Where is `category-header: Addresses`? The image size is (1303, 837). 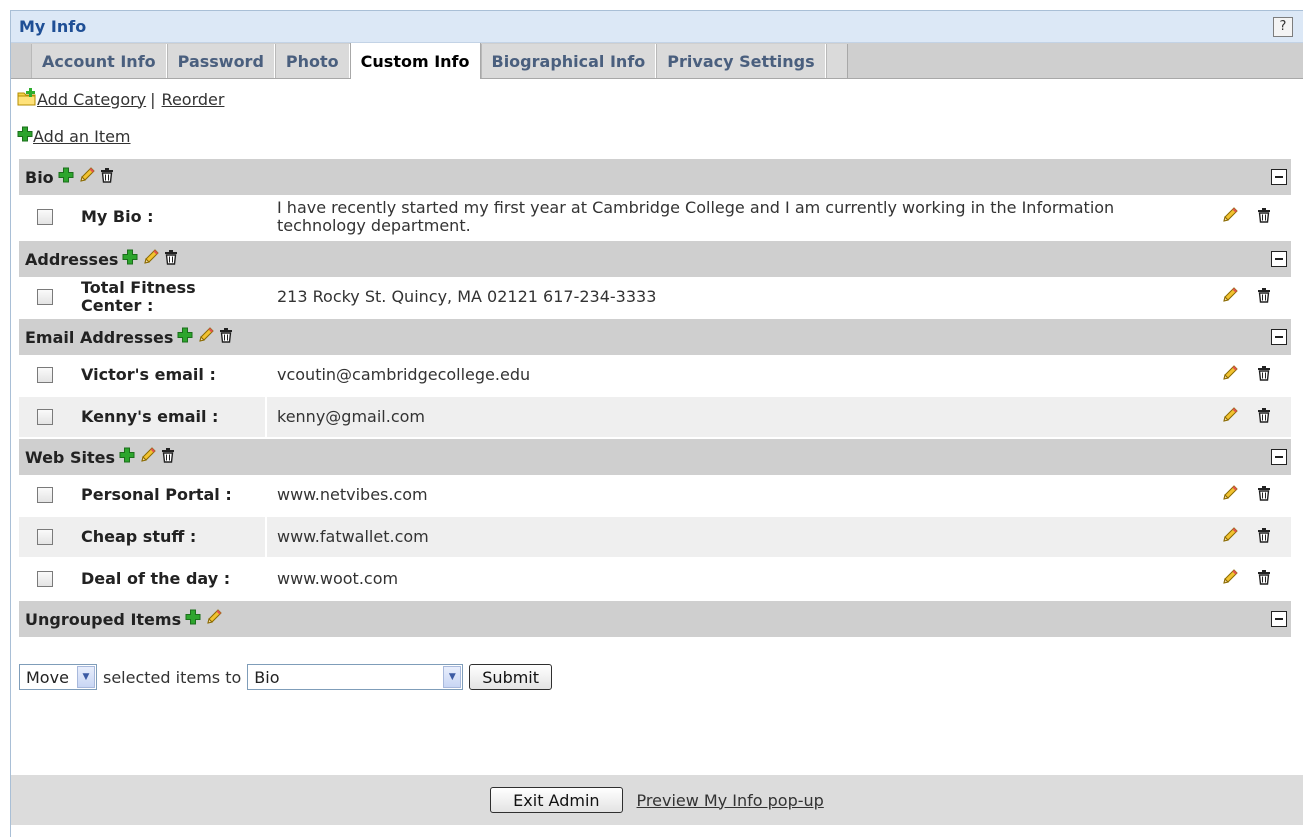
category-header: Addresses is located at coordinates (655, 259).